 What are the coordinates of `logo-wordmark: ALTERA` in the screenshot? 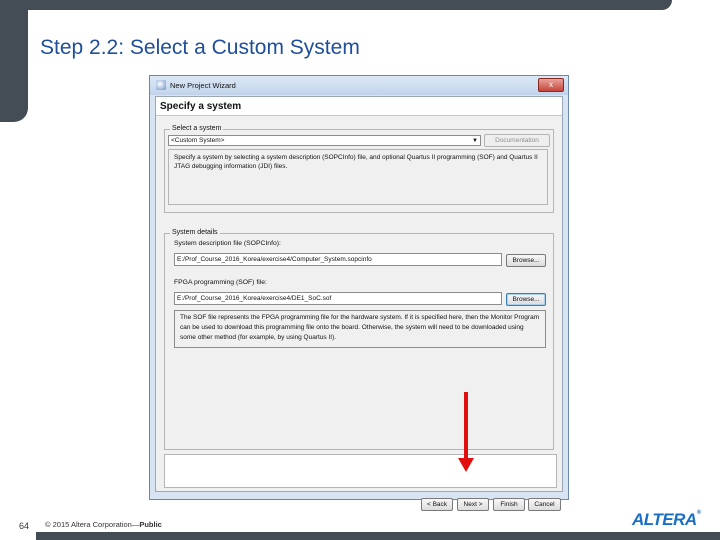 It's located at (664, 519).